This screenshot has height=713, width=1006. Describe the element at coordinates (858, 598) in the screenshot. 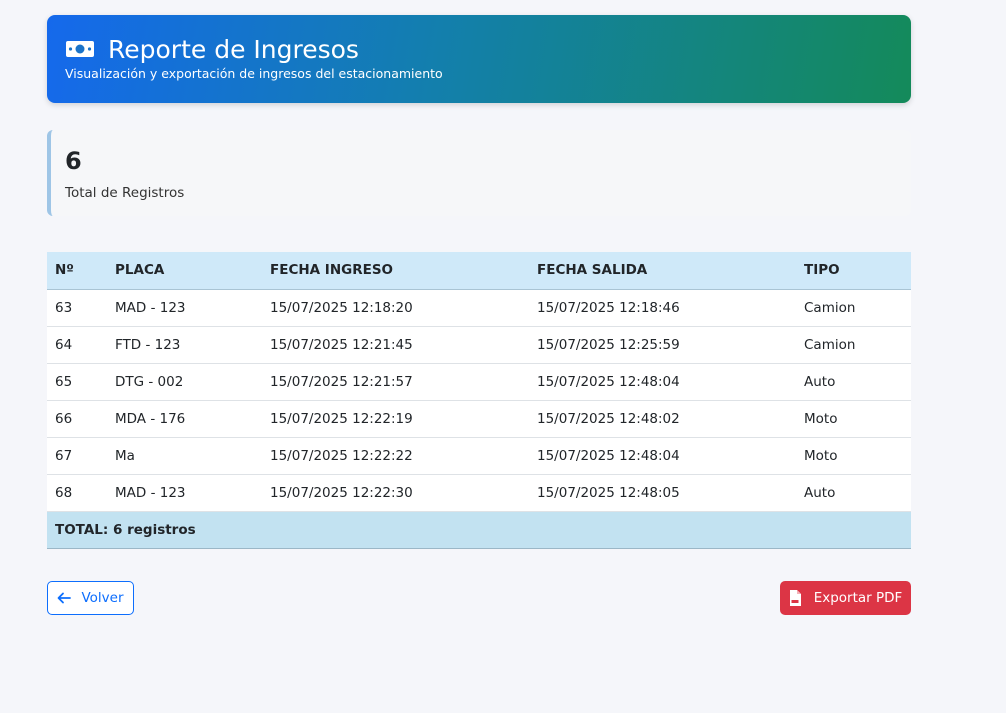

I see `export-pdf-label: Exportar PDF` at that location.